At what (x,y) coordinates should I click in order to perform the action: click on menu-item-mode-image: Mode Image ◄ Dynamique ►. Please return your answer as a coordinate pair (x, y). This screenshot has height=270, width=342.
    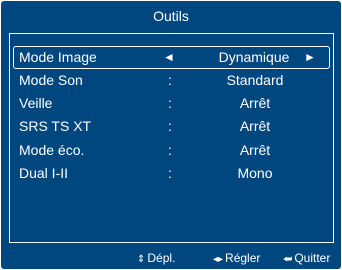
    Looking at the image, I should click on (171, 57).